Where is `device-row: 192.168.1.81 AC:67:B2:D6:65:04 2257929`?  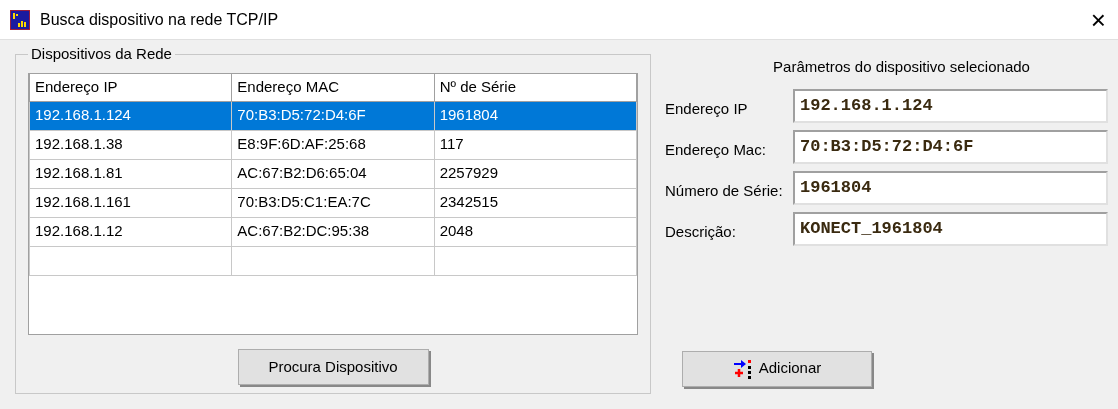
device-row: 192.168.1.81 AC:67:B2:D6:65:04 2257929 is located at coordinates (333, 173).